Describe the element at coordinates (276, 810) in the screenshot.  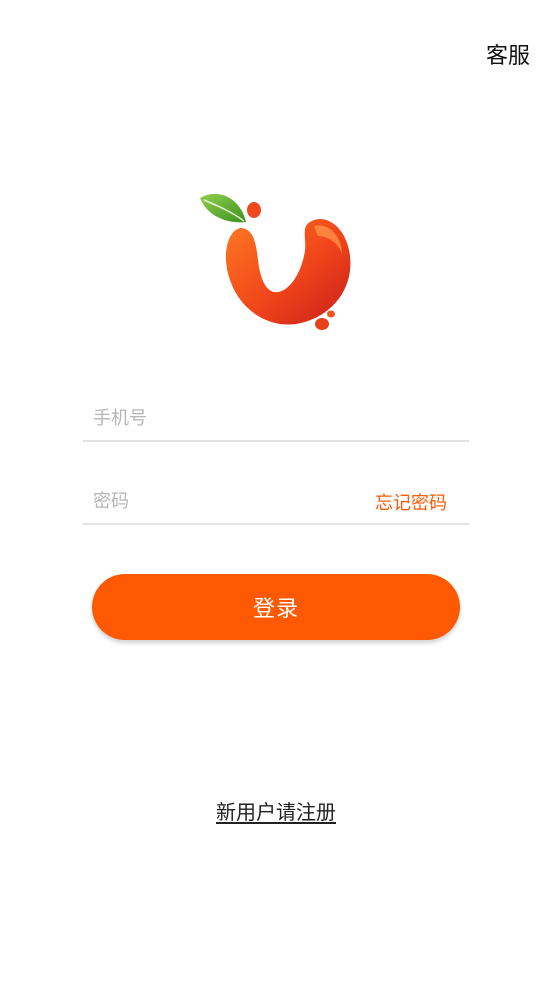
I see `register-link: 新用户请注册` at that location.